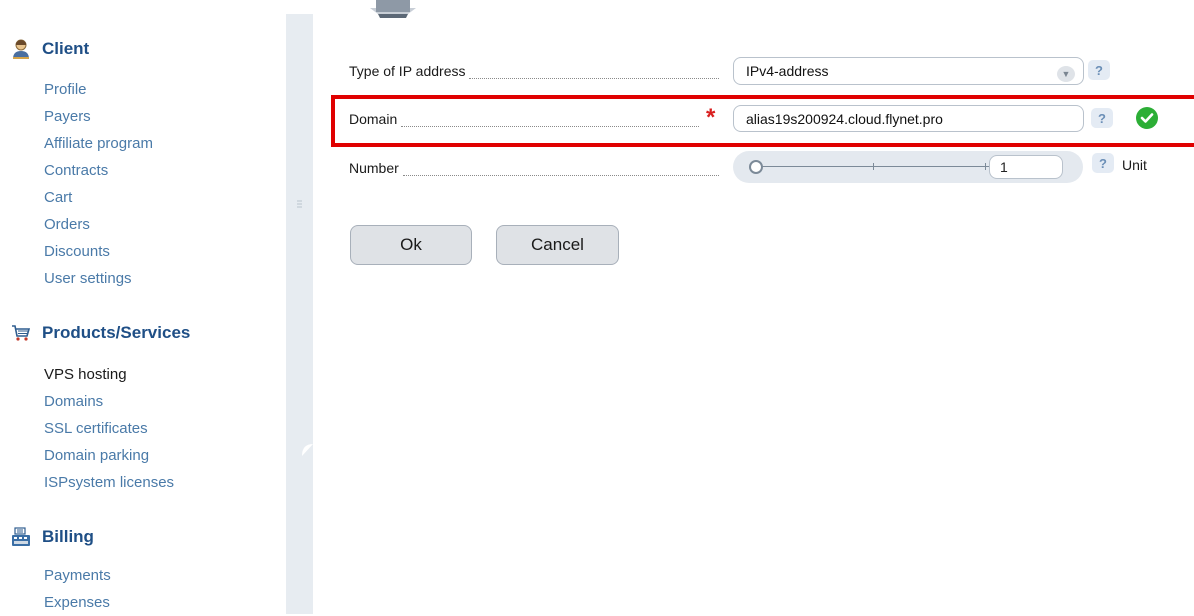 Image resolution: width=1194 pixels, height=616 pixels. I want to click on billing-menu: Payments Expenses, so click(77, 589).